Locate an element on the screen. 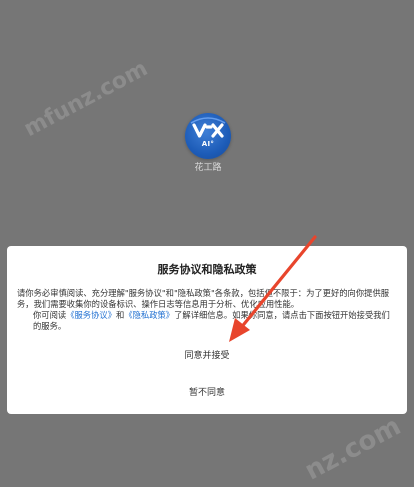 This screenshot has height=487, width=414. app-logo: AI° is located at coordinates (208, 136).